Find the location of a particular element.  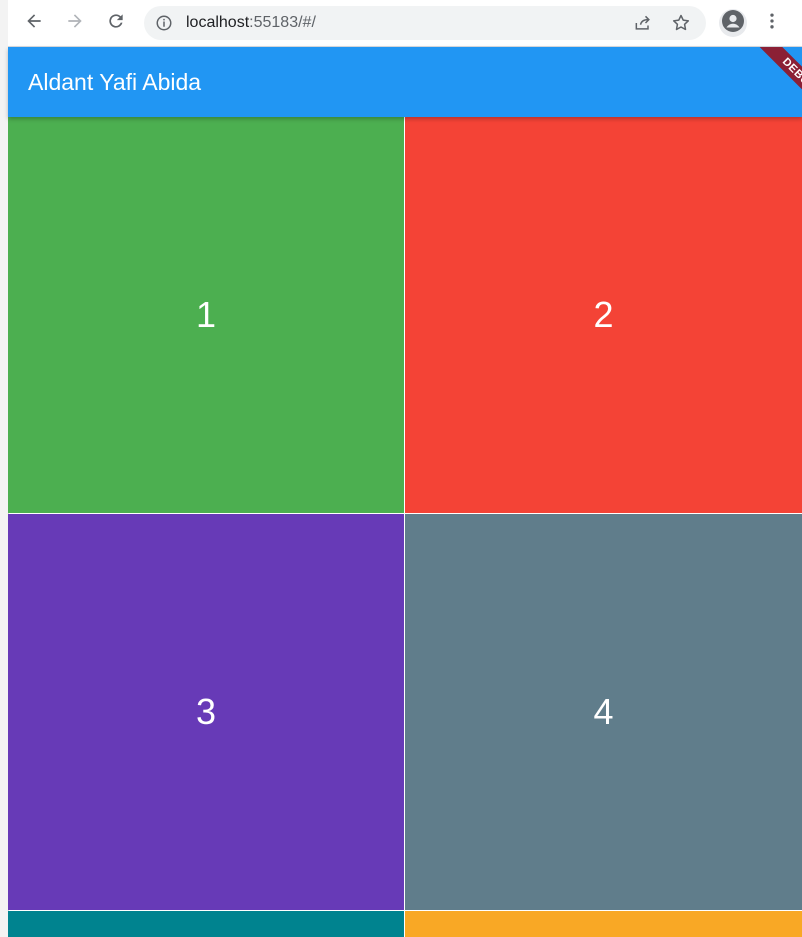

reload-icon is located at coordinates (116, 23).